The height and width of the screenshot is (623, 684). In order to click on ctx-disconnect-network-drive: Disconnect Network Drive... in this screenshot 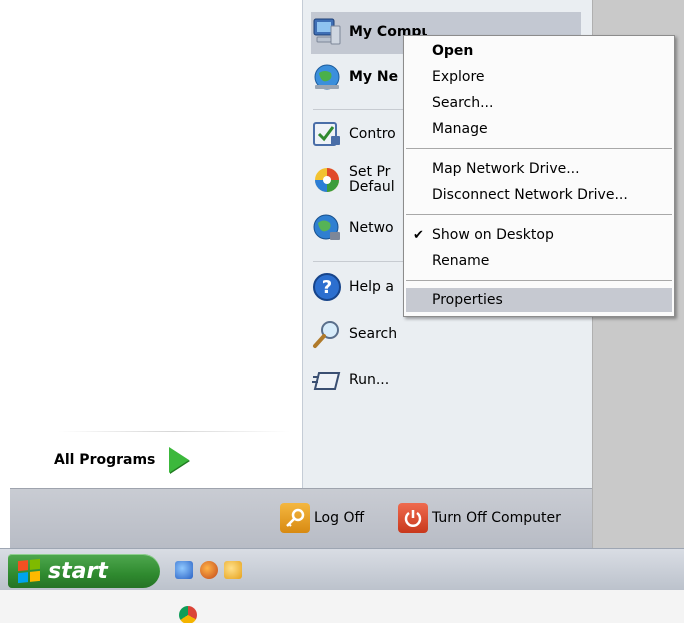, I will do `click(539, 195)`.